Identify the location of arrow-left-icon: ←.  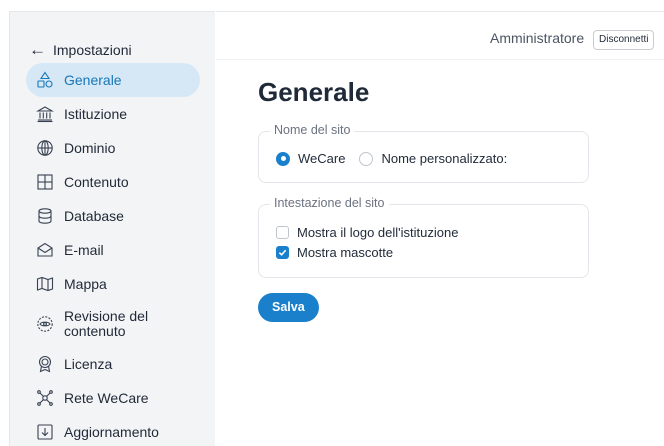
(37, 49).